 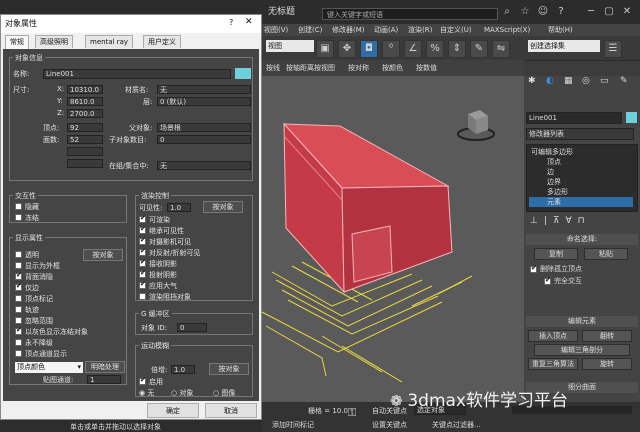 I want to click on visibility-spinner: 1.0, so click(x=179, y=207).